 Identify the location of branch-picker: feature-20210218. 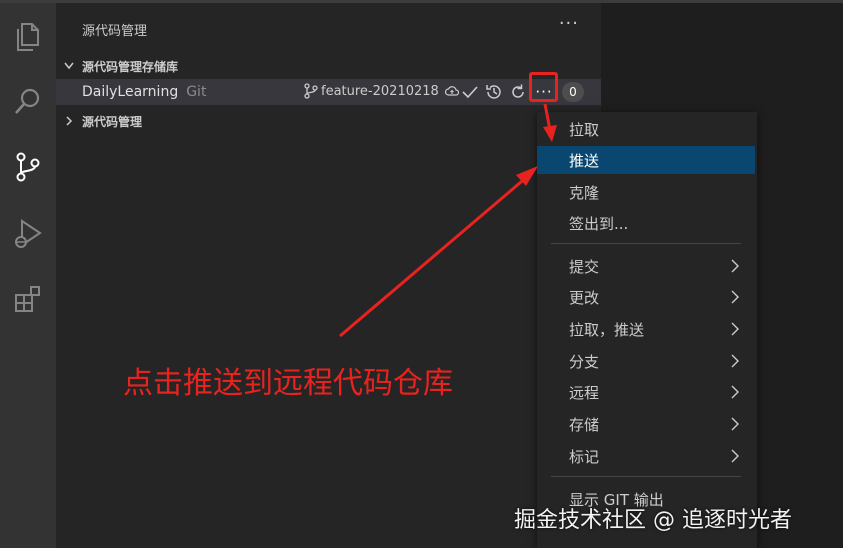
(381, 91).